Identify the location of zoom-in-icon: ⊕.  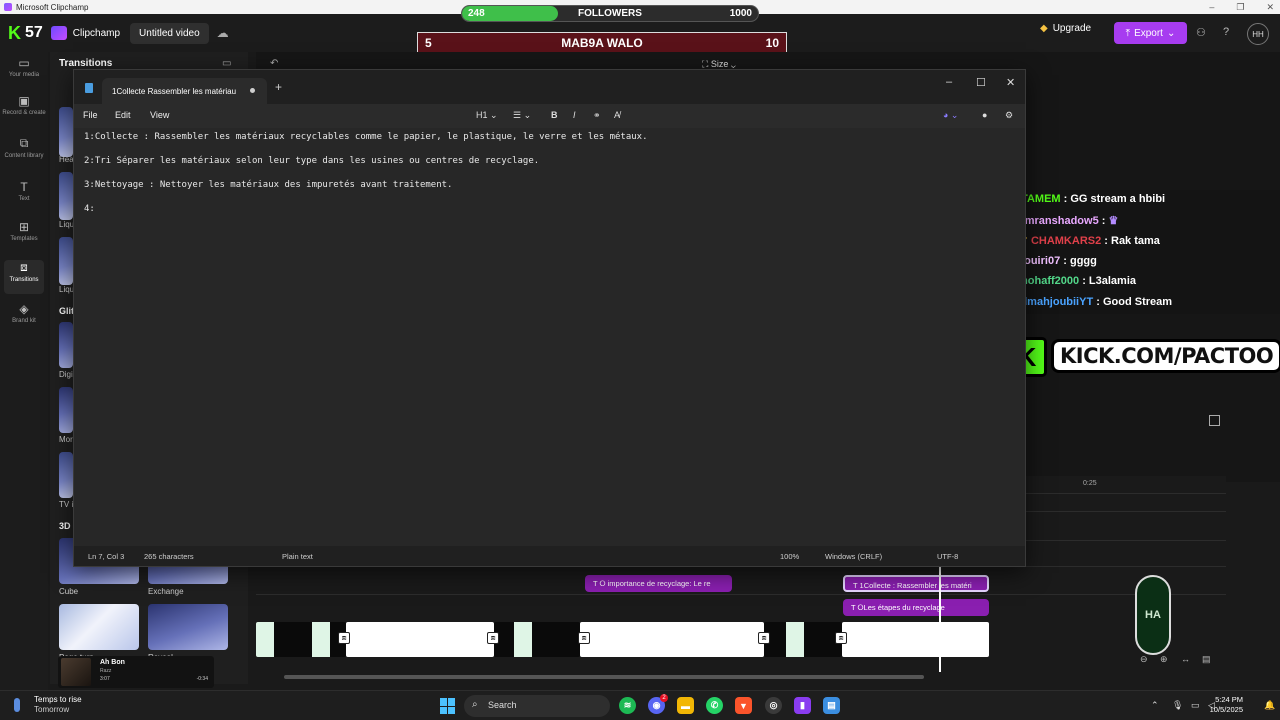
(1164, 659).